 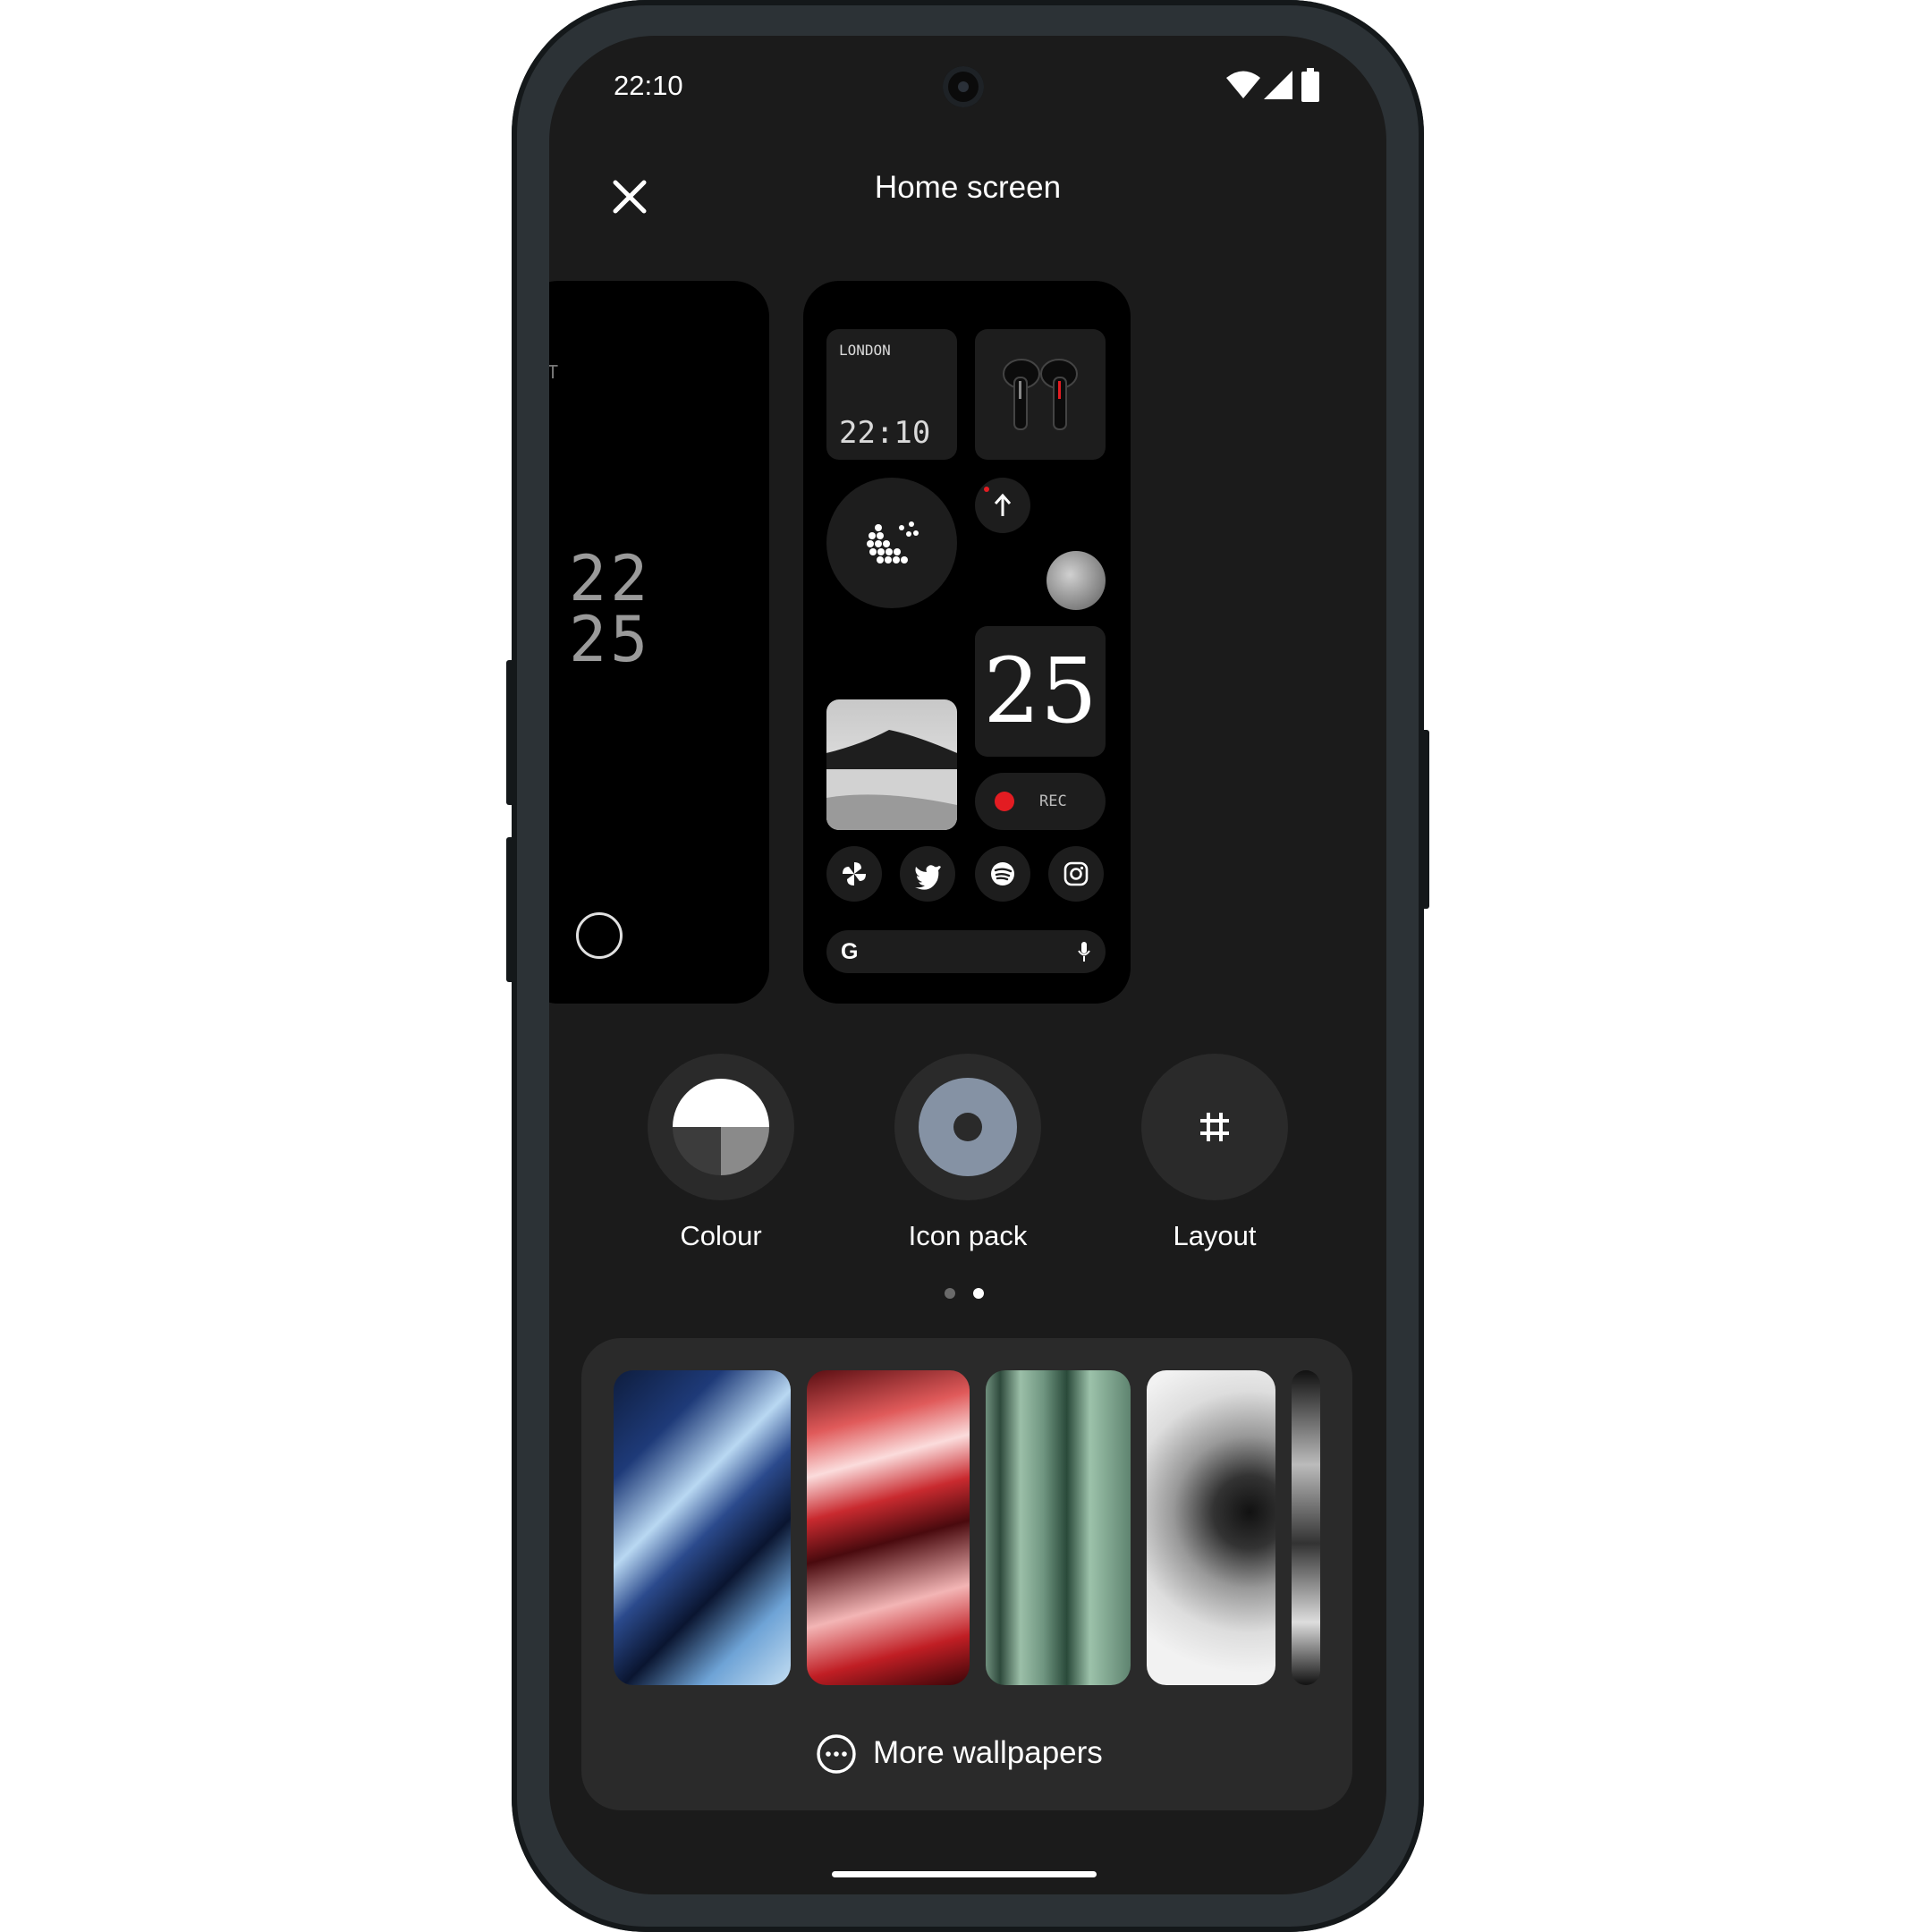 I want to click on clock-widget-time: 22:10, so click(x=885, y=433).